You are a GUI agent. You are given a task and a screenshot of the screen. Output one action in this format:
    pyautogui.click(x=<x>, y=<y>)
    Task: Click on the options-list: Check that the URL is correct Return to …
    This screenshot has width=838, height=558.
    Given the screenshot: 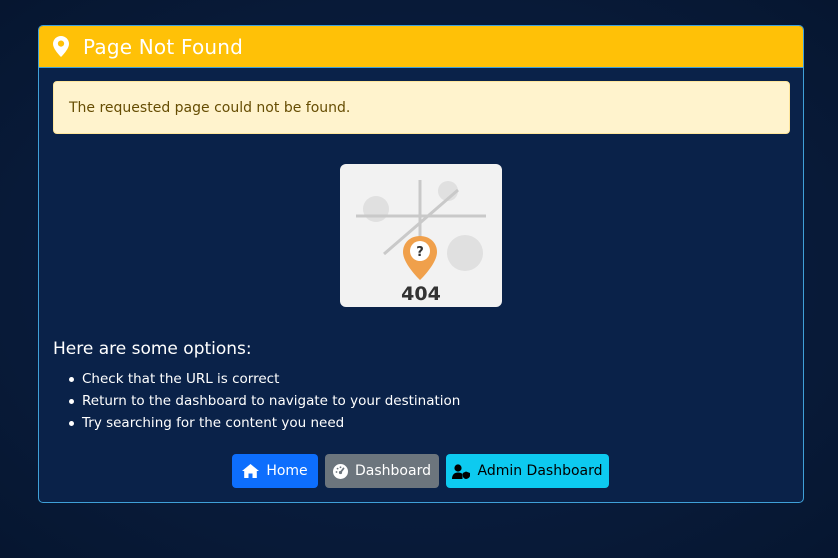 What is the action you would take?
    pyautogui.click(x=264, y=401)
    